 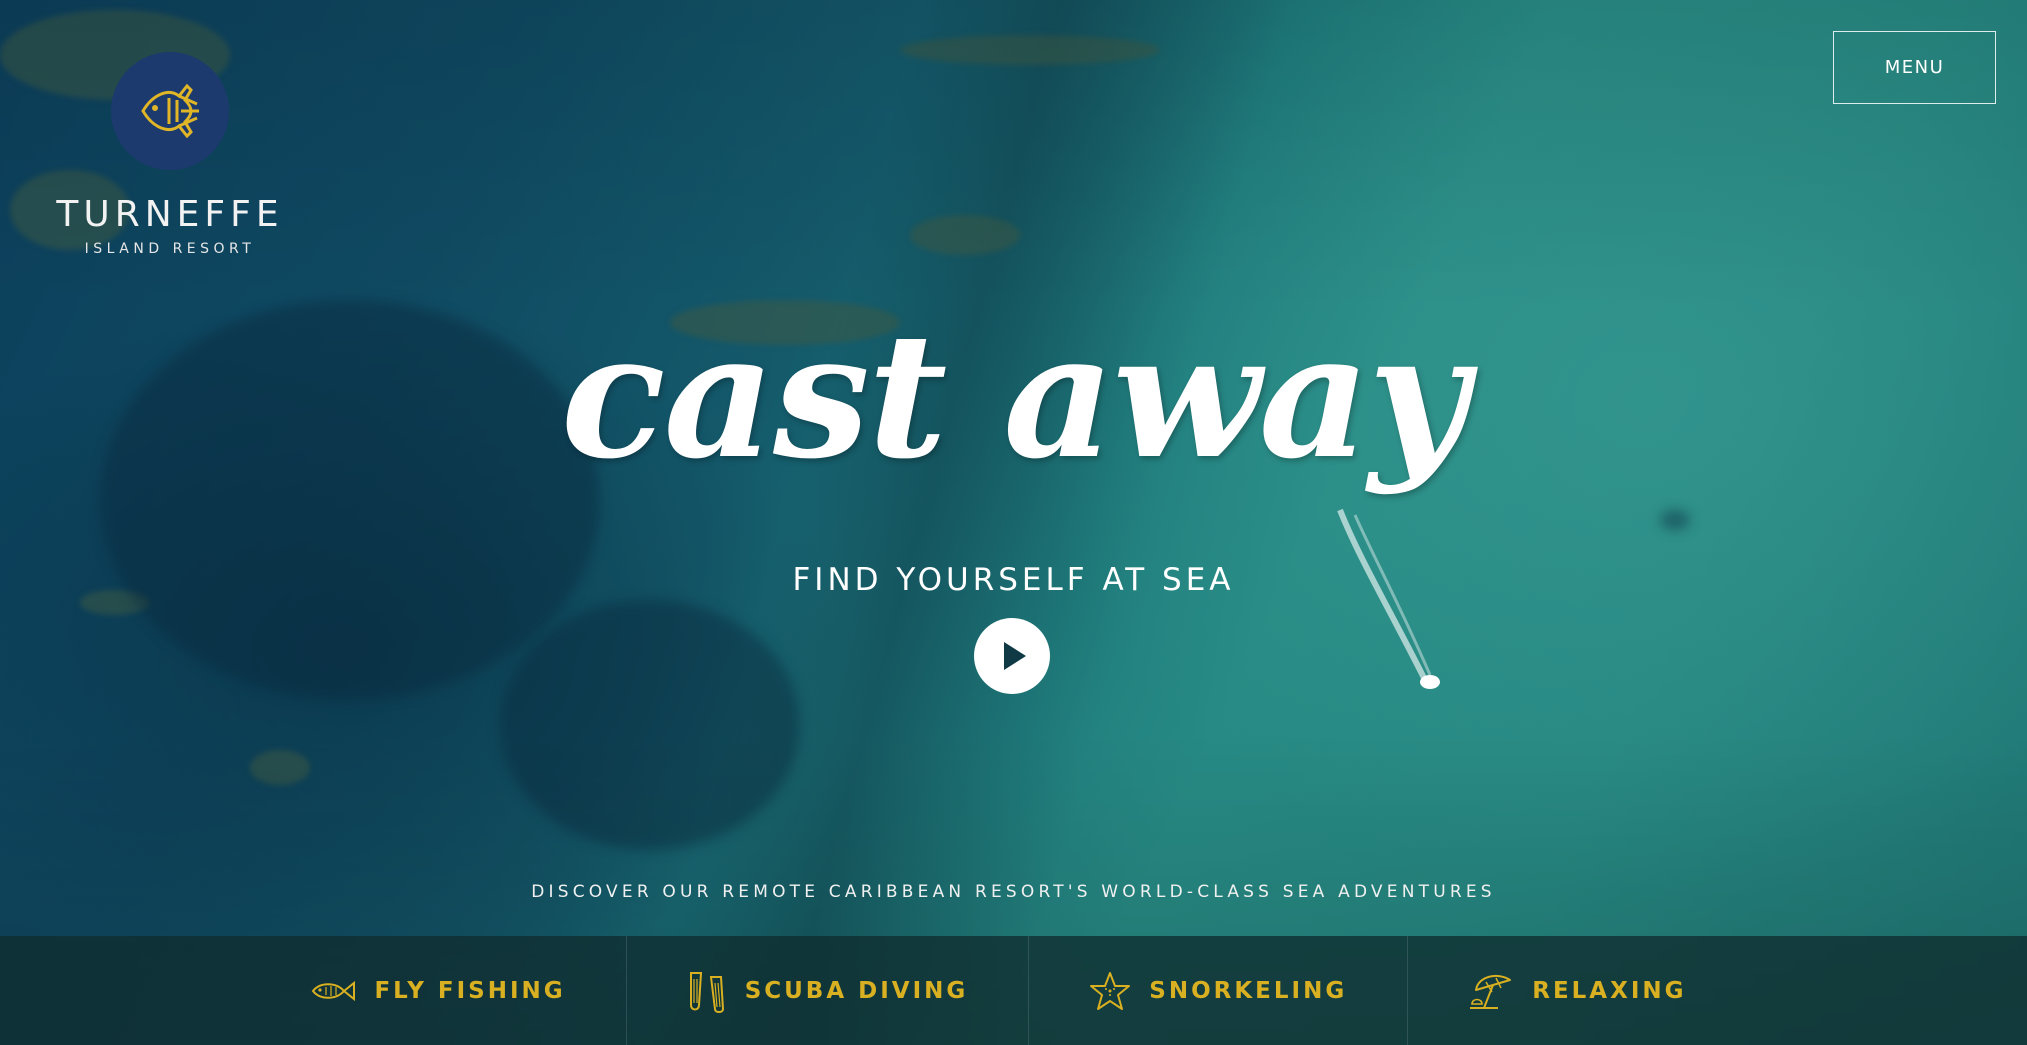 What do you see at coordinates (1491, 991) in the screenshot?
I see `beach-umbrella-icon` at bounding box center [1491, 991].